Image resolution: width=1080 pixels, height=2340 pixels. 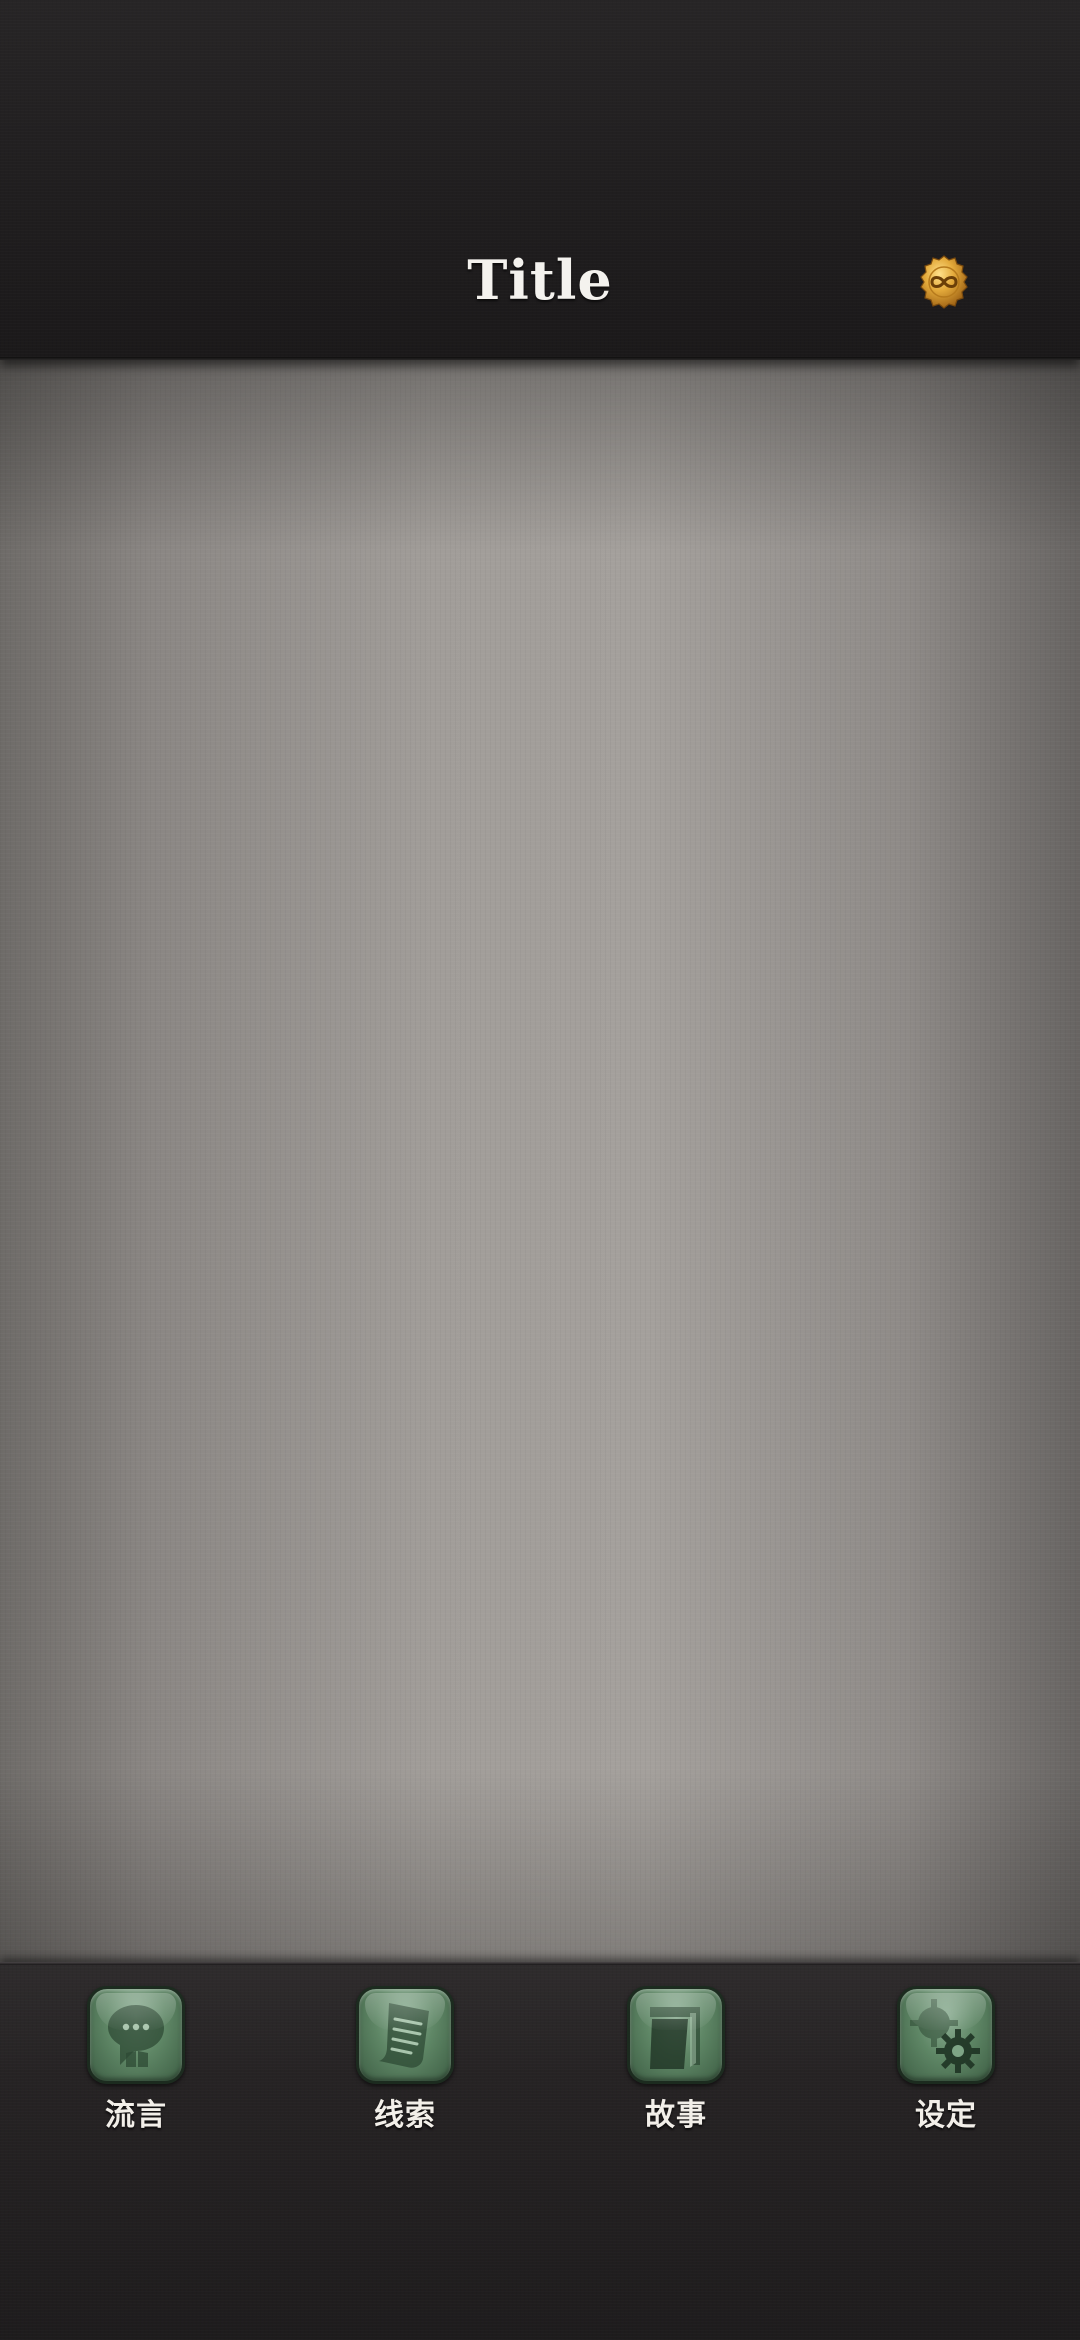 I want to click on speech-bubble-icon, so click(x=136, y=2035).